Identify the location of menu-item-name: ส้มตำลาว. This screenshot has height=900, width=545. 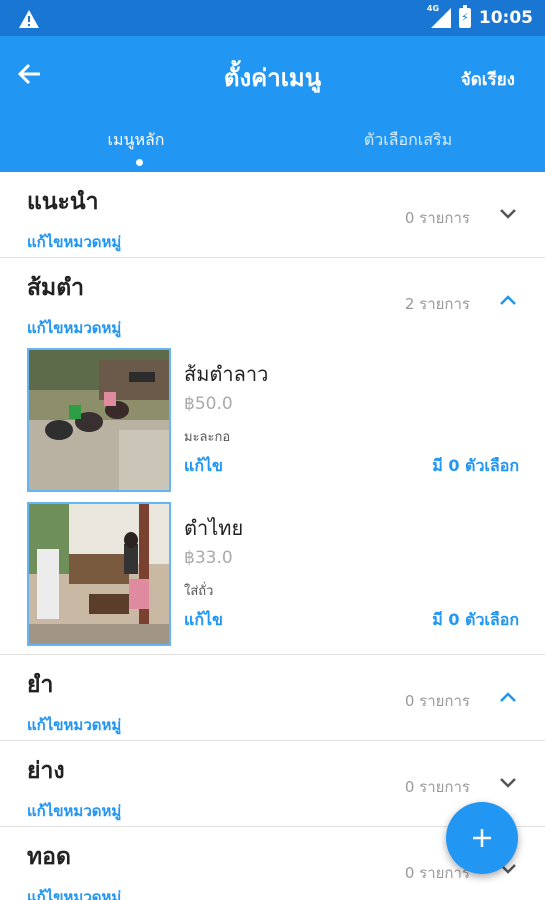
(226, 374).